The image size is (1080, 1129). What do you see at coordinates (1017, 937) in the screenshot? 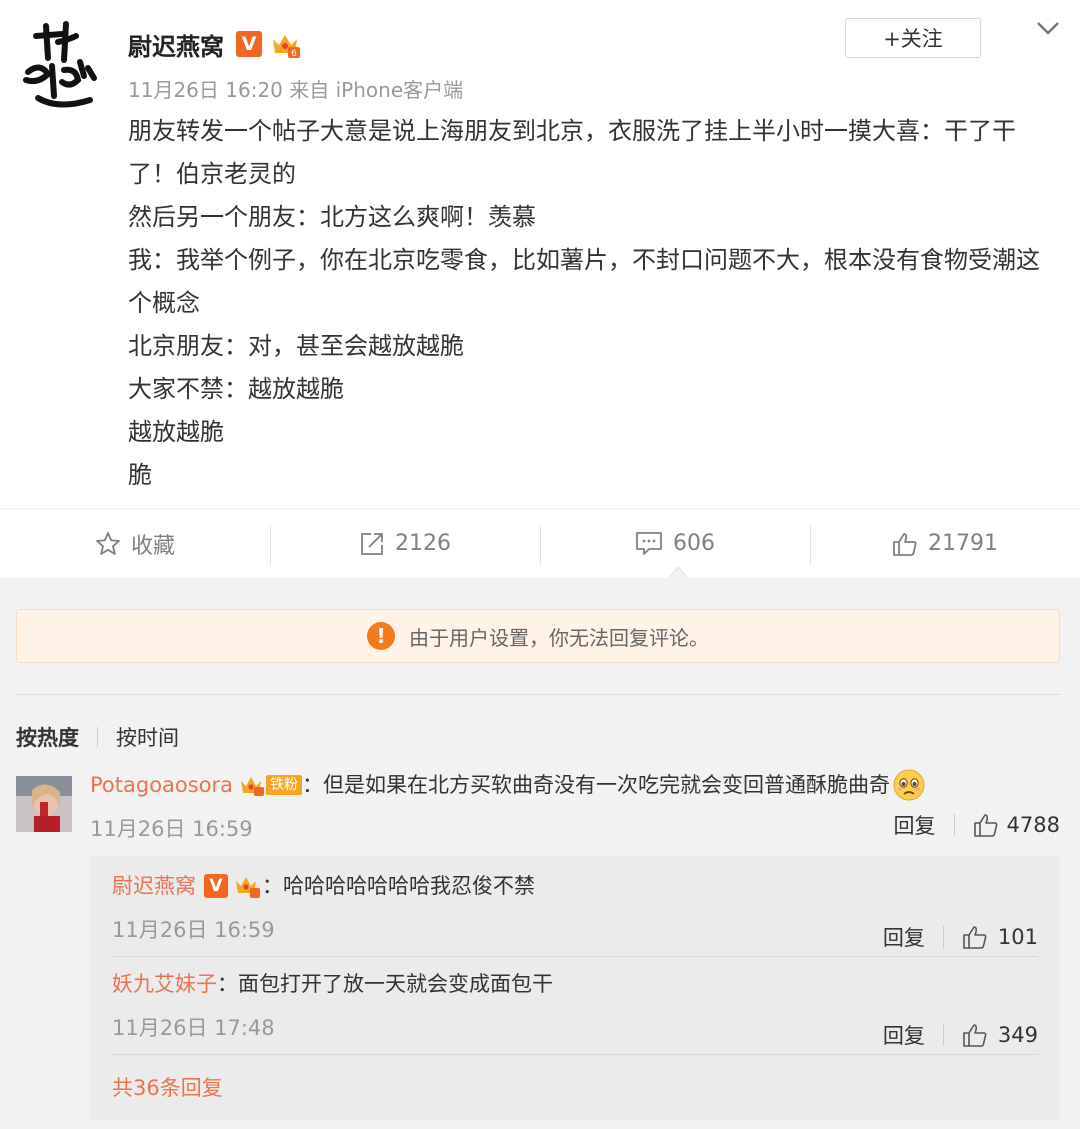
I see `reply-like-count: 101` at bounding box center [1017, 937].